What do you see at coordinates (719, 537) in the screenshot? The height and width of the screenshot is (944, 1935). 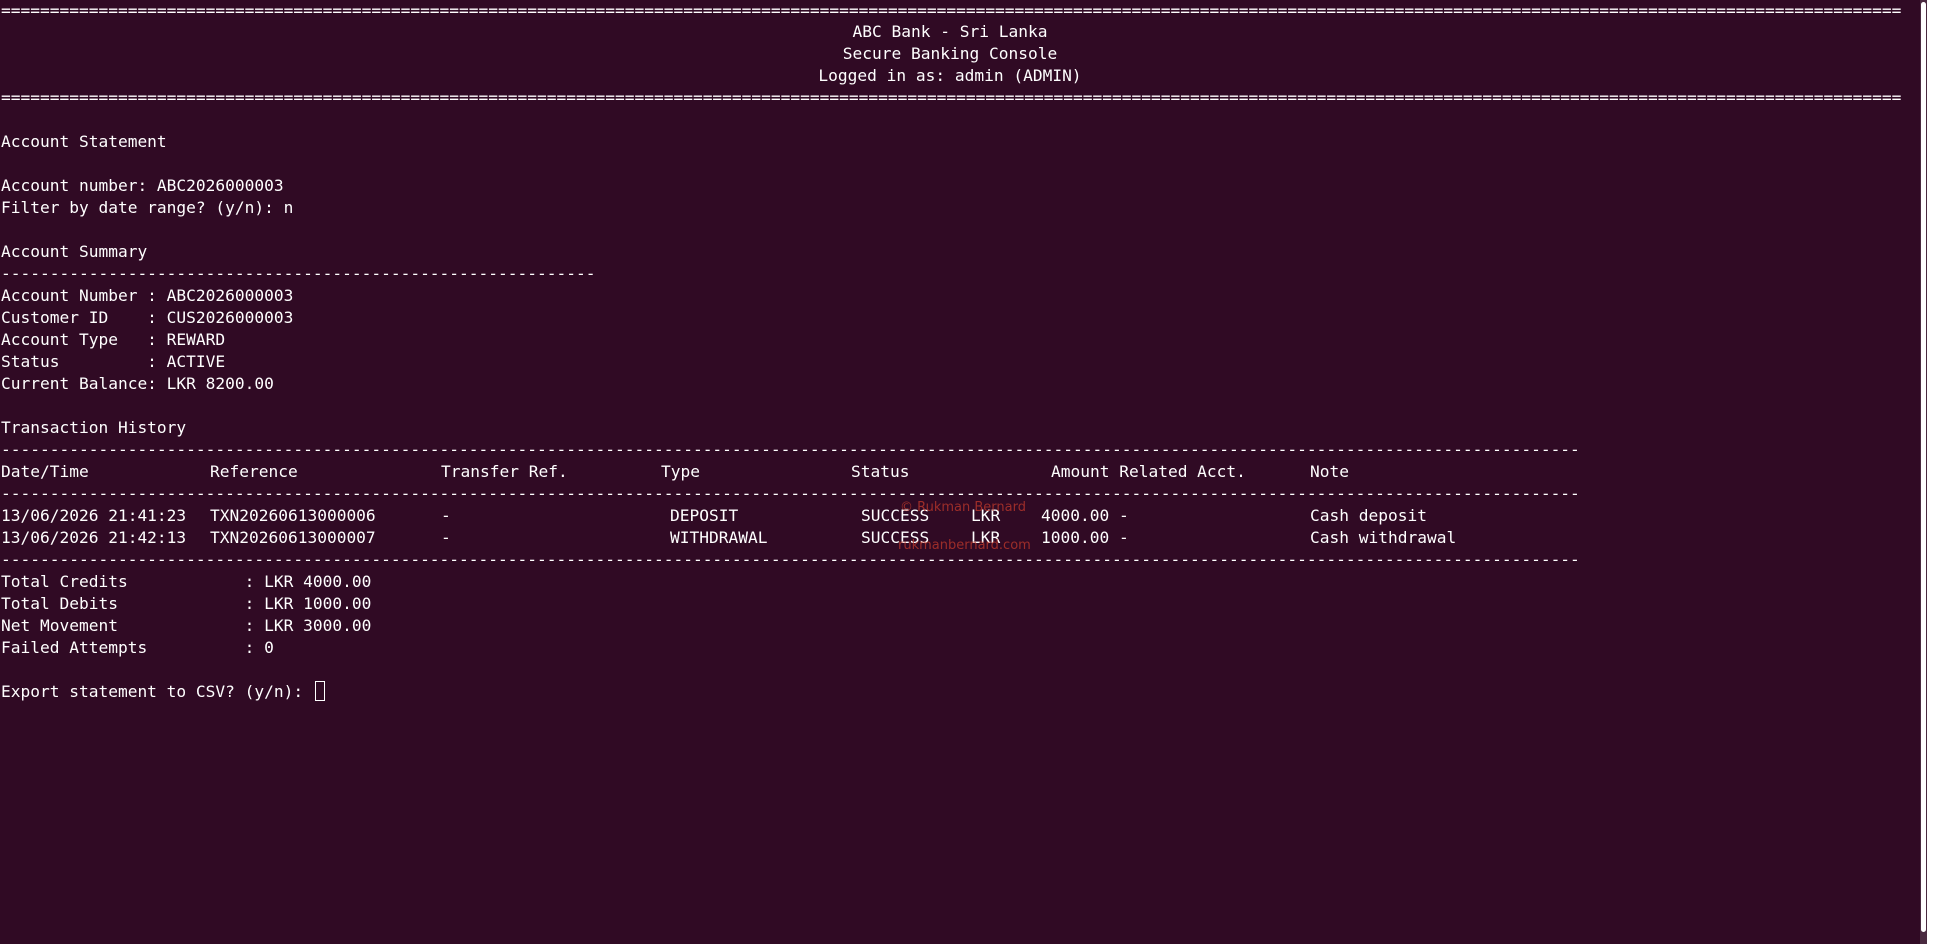 I see `row-type: WITHDRAWAL` at bounding box center [719, 537].